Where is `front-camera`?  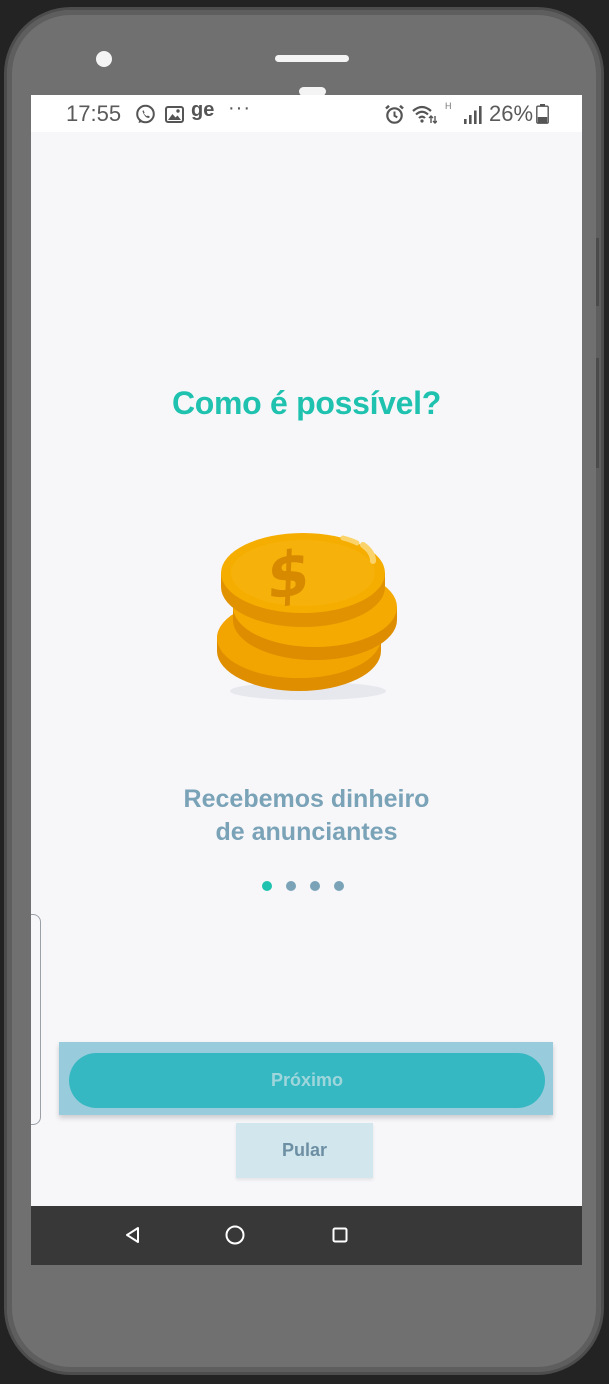
front-camera is located at coordinates (104, 59).